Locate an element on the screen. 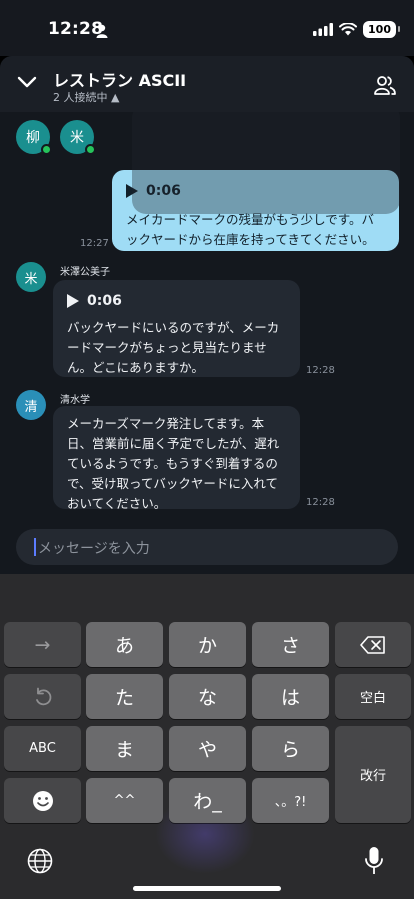 This screenshot has height=899, width=414. avatar: 清 is located at coordinates (31, 405).